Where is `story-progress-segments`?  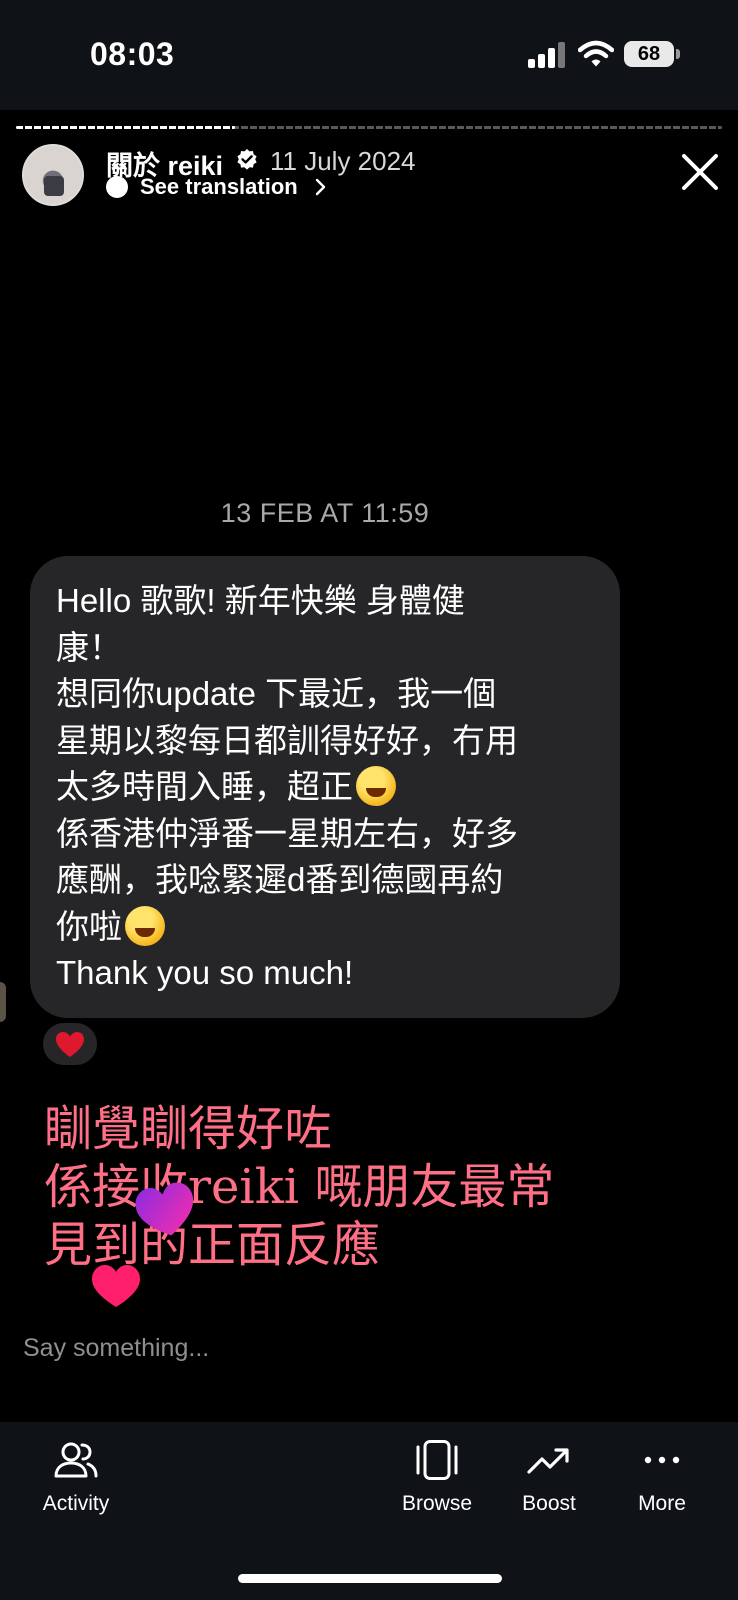
story-progress-segments is located at coordinates (369, 127).